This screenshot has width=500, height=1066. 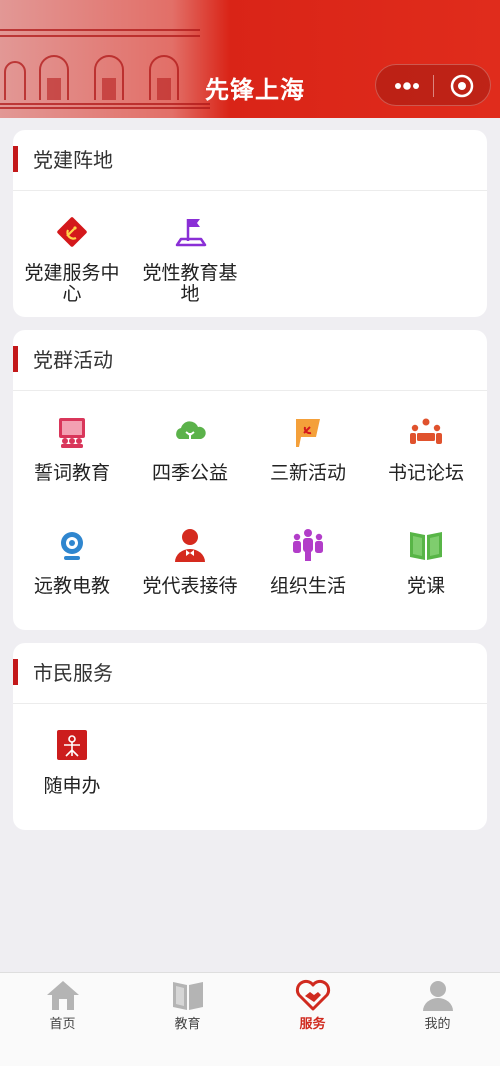 What do you see at coordinates (312, 1024) in the screenshot?
I see `tab-label: 服务` at bounding box center [312, 1024].